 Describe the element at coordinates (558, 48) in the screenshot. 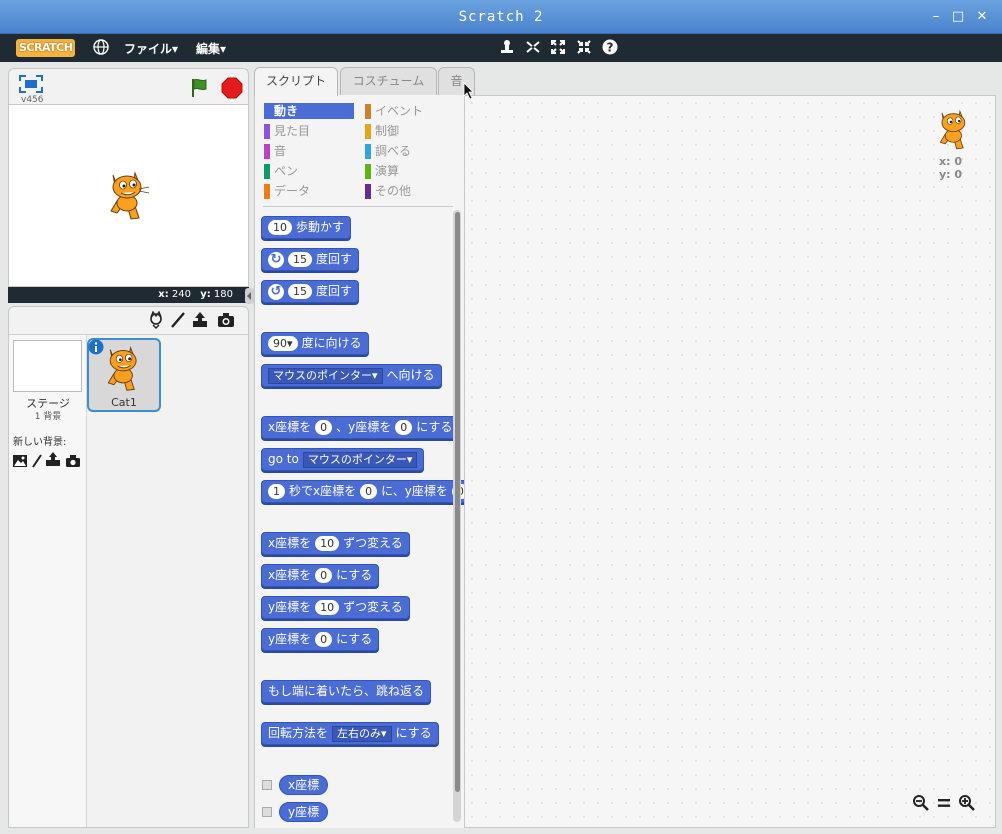

I see `grow-icon` at that location.